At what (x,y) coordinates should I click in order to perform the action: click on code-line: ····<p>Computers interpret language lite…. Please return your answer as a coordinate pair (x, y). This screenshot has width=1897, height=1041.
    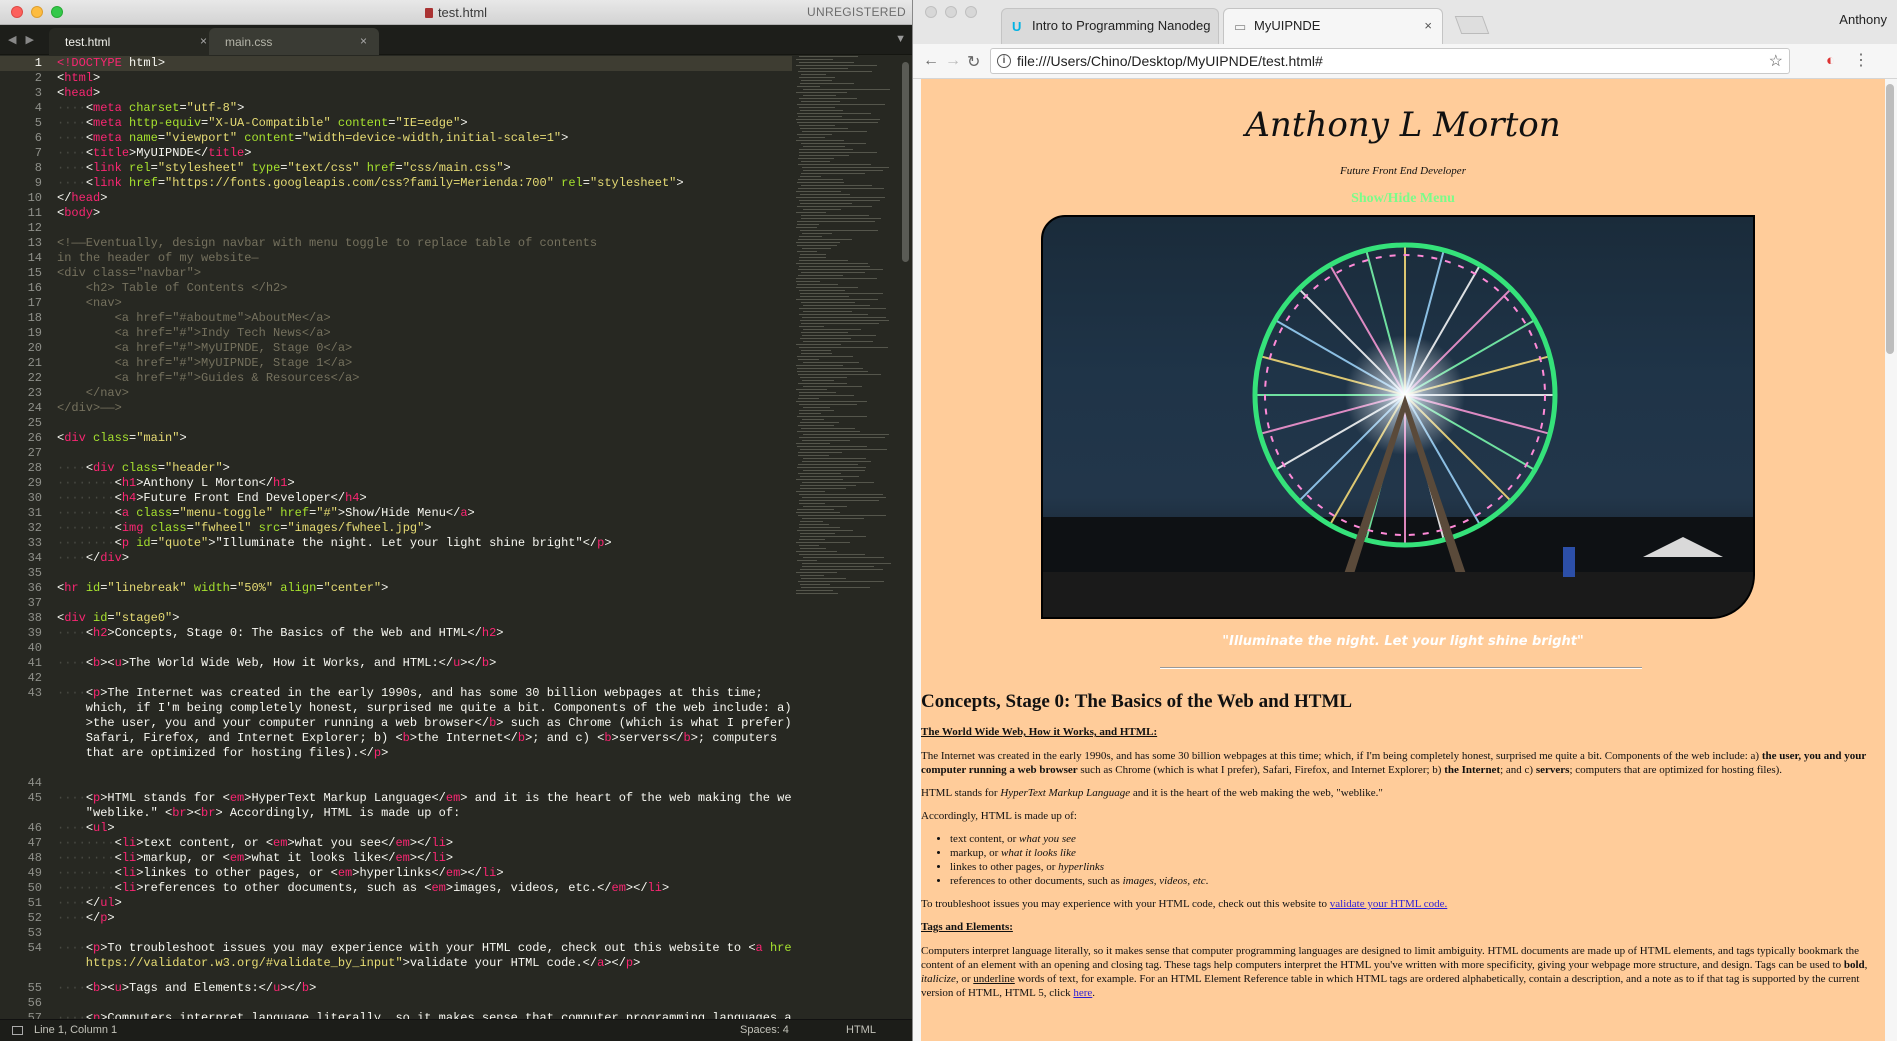
    Looking at the image, I should click on (424, 1015).